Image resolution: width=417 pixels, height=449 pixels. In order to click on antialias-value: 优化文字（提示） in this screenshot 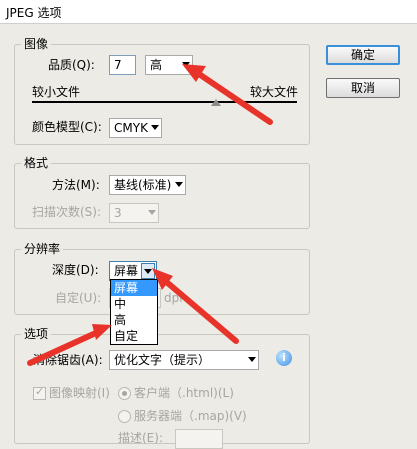, I will do `click(162, 360)`.